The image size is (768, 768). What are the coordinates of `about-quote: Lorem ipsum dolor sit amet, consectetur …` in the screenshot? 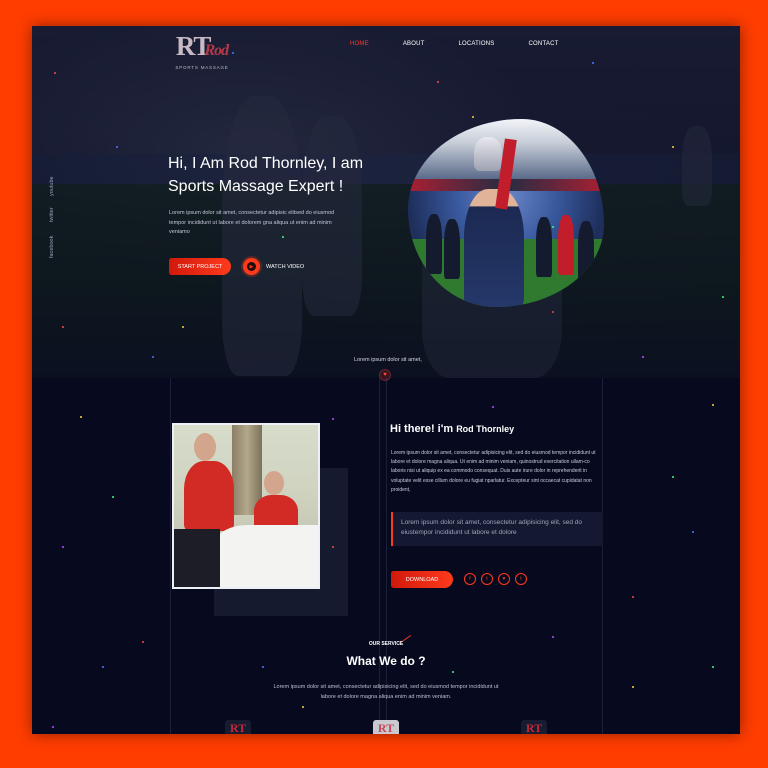 It's located at (497, 529).